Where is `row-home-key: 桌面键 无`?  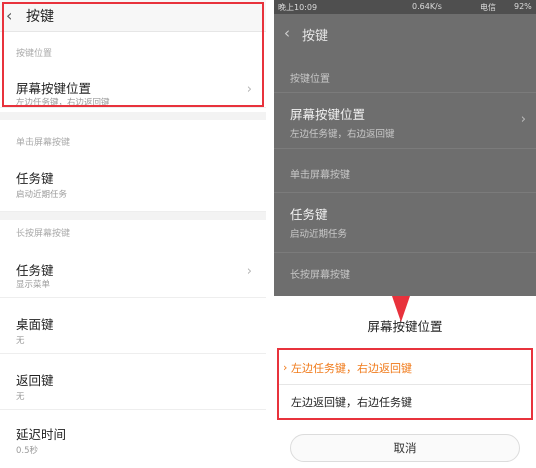
row-home-key: 桌面键 无 is located at coordinates (133, 326).